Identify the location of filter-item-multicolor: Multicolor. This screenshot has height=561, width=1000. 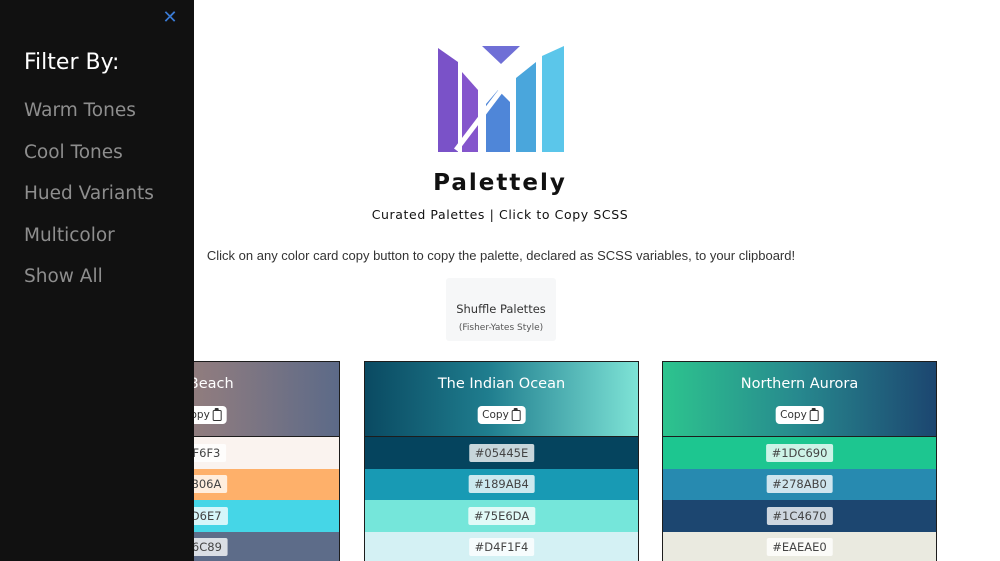
(69, 235).